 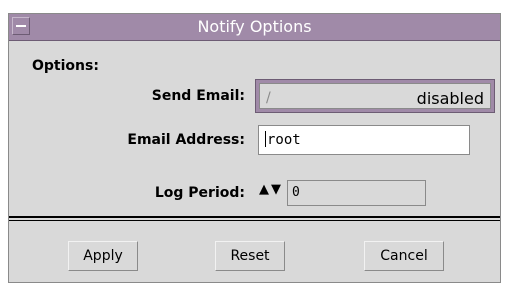 I want to click on email-address-value: root, so click(x=284, y=140).